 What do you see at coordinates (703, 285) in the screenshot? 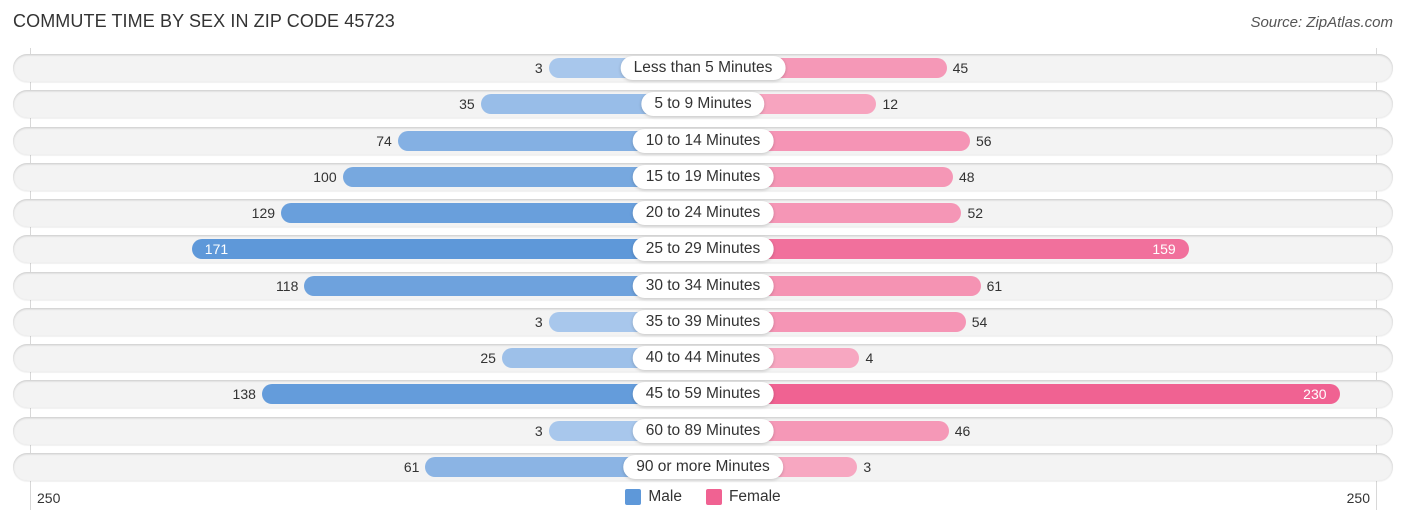
I see `category-label: 30 to 34 Minutes` at bounding box center [703, 285].